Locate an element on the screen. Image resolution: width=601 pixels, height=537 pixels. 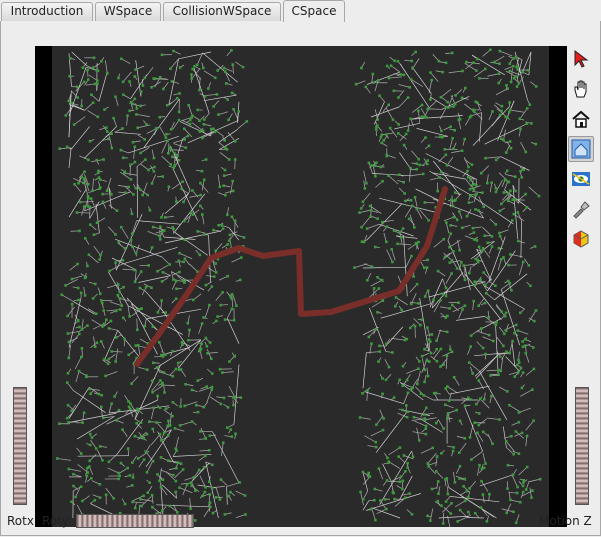
seek-flashlight-button is located at coordinates (581, 209).